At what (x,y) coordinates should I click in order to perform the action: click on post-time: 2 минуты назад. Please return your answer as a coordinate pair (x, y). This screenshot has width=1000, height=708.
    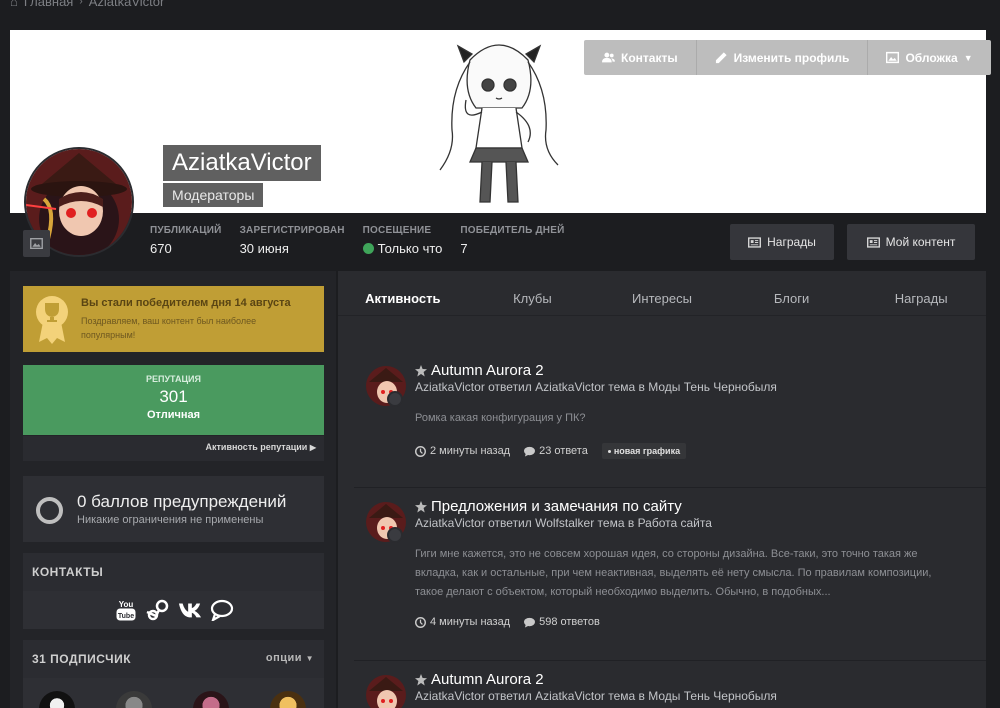
    Looking at the image, I should click on (462, 451).